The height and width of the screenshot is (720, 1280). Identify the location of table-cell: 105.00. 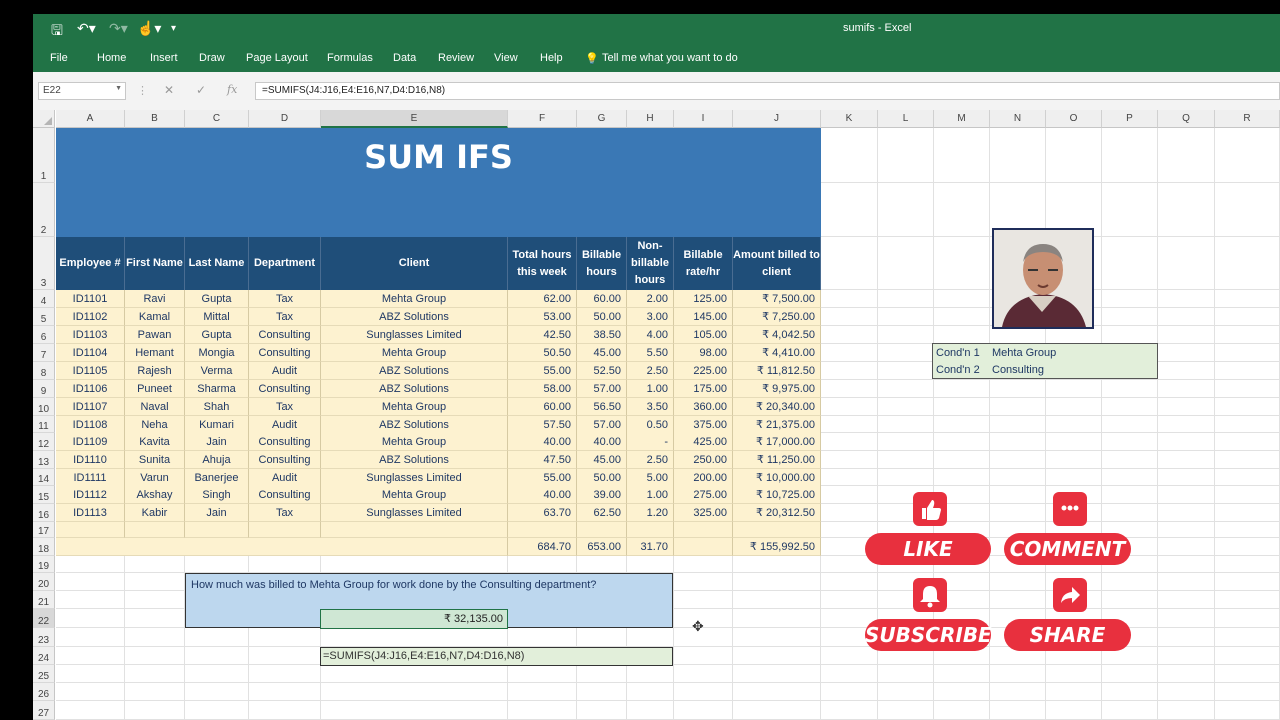
(703, 335).